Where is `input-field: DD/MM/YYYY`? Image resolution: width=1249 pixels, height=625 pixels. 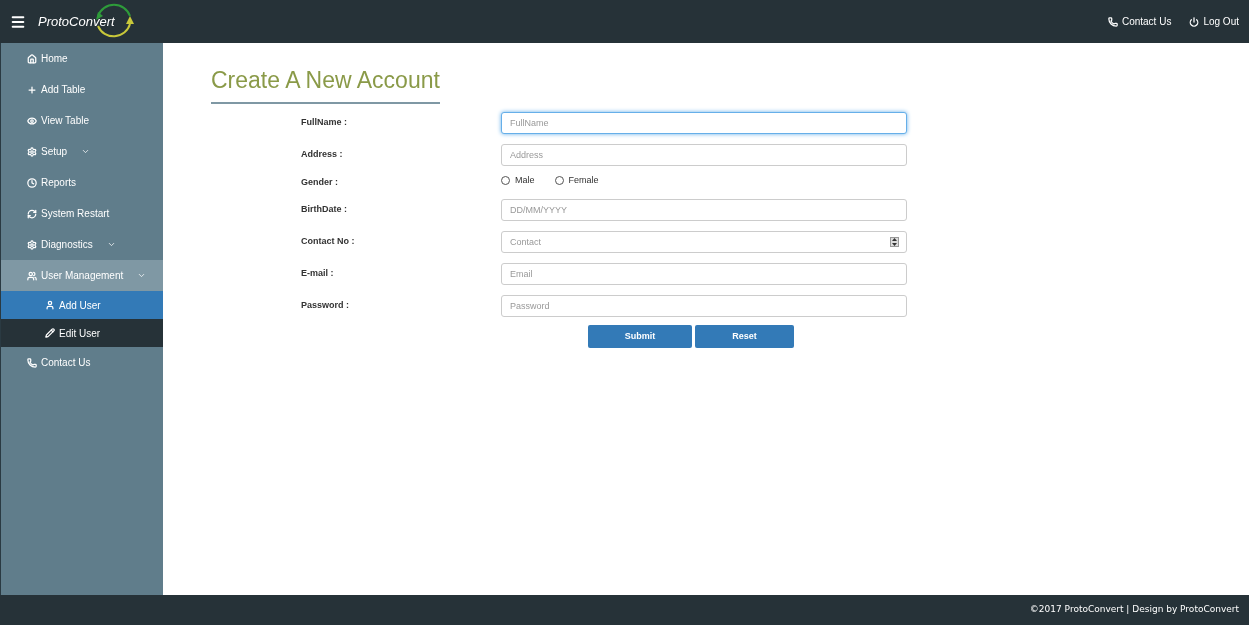 input-field: DD/MM/YYYY is located at coordinates (704, 210).